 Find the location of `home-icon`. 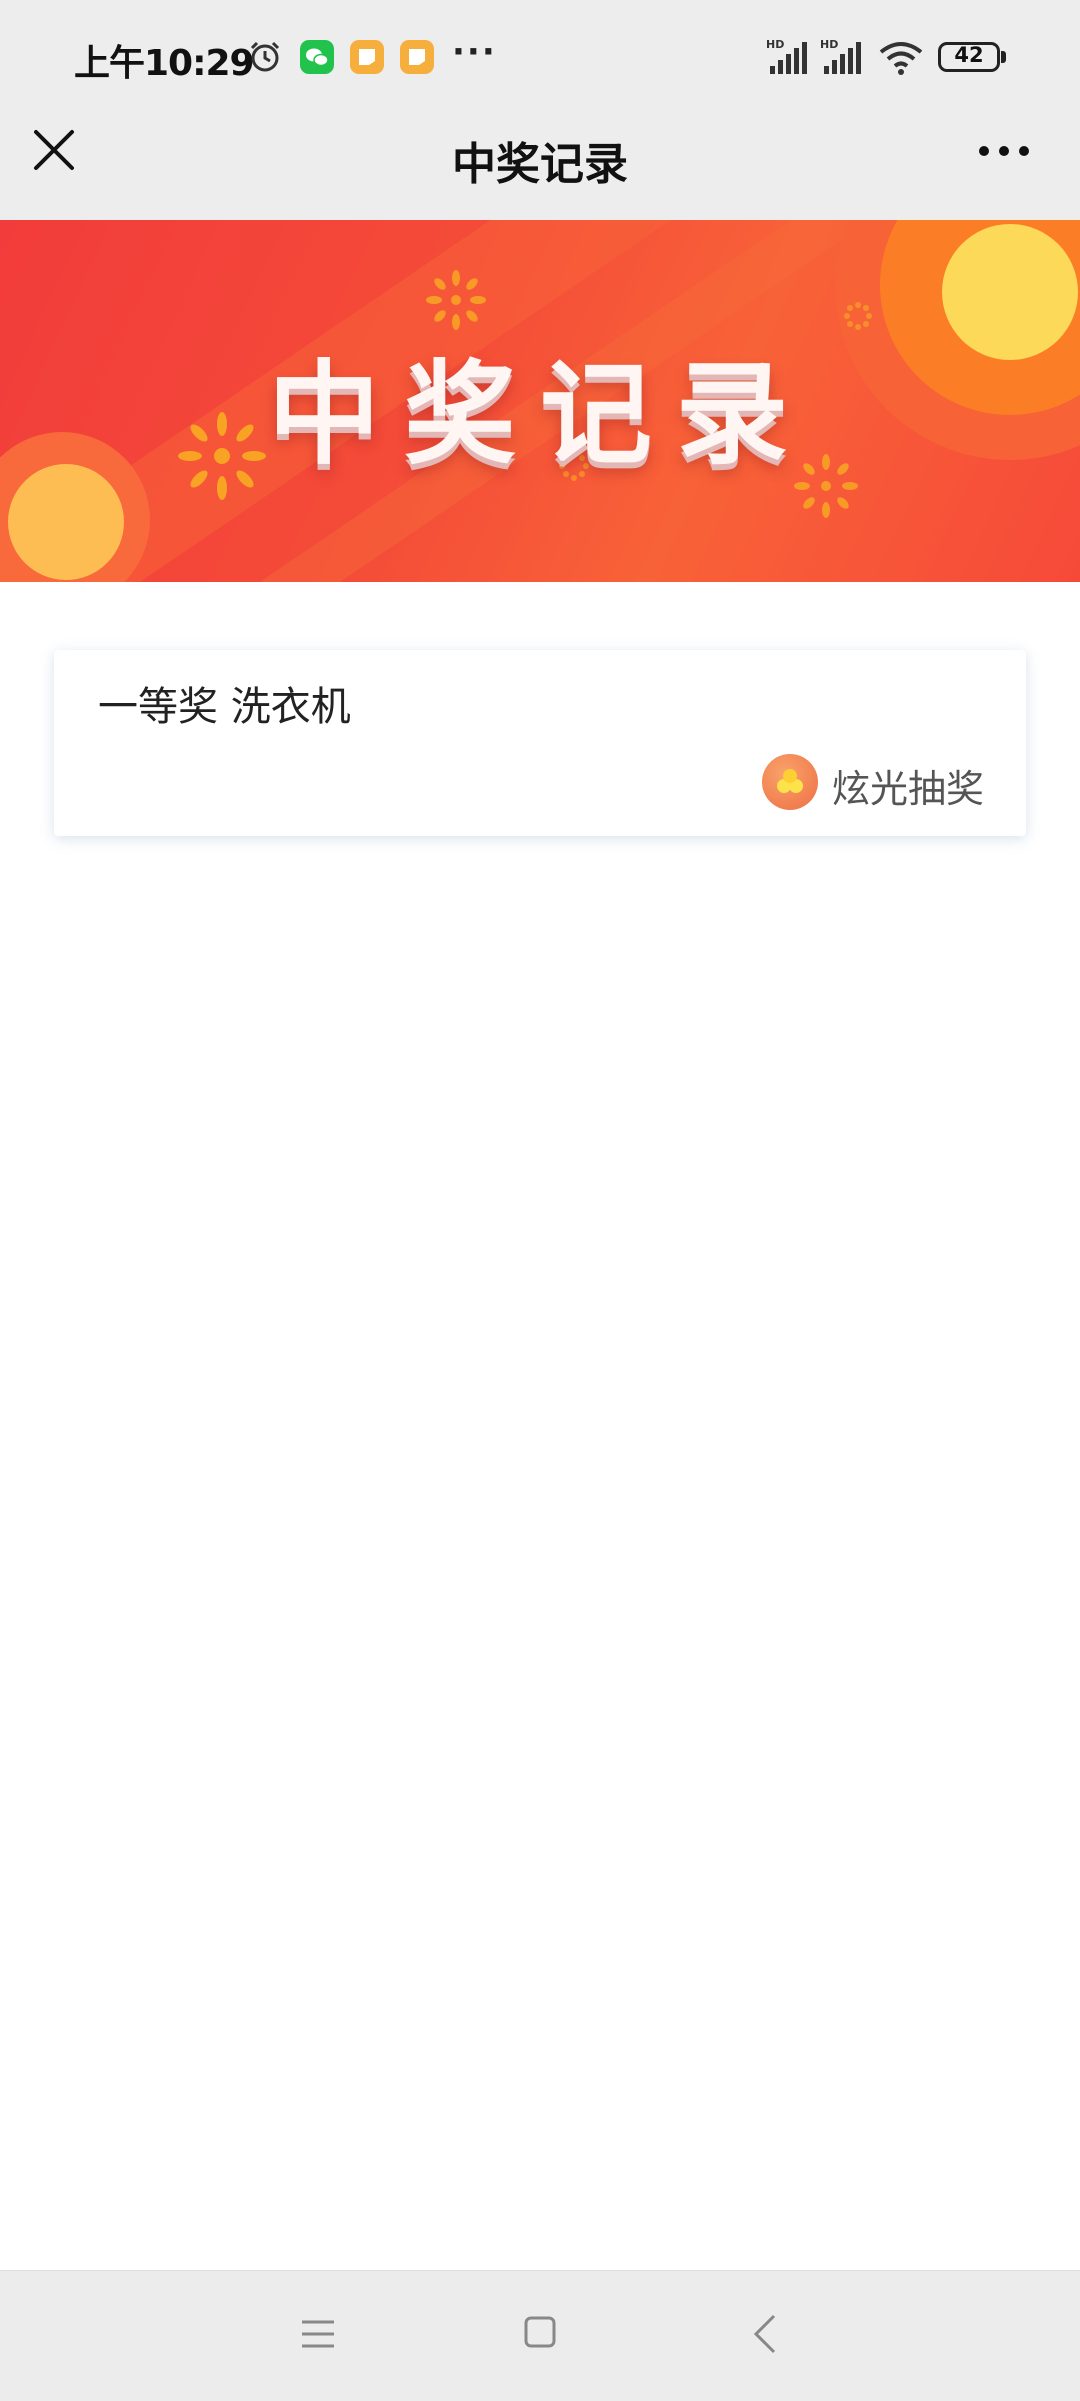

home-icon is located at coordinates (540, 2332).